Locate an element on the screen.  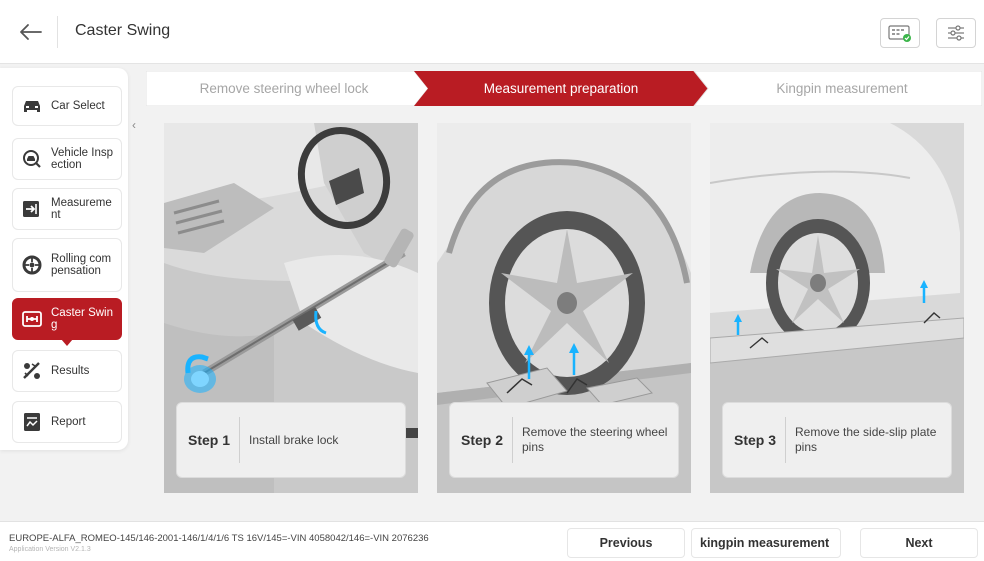
step-1-card: Step 1 Install brake lock is located at coordinates (291, 440).